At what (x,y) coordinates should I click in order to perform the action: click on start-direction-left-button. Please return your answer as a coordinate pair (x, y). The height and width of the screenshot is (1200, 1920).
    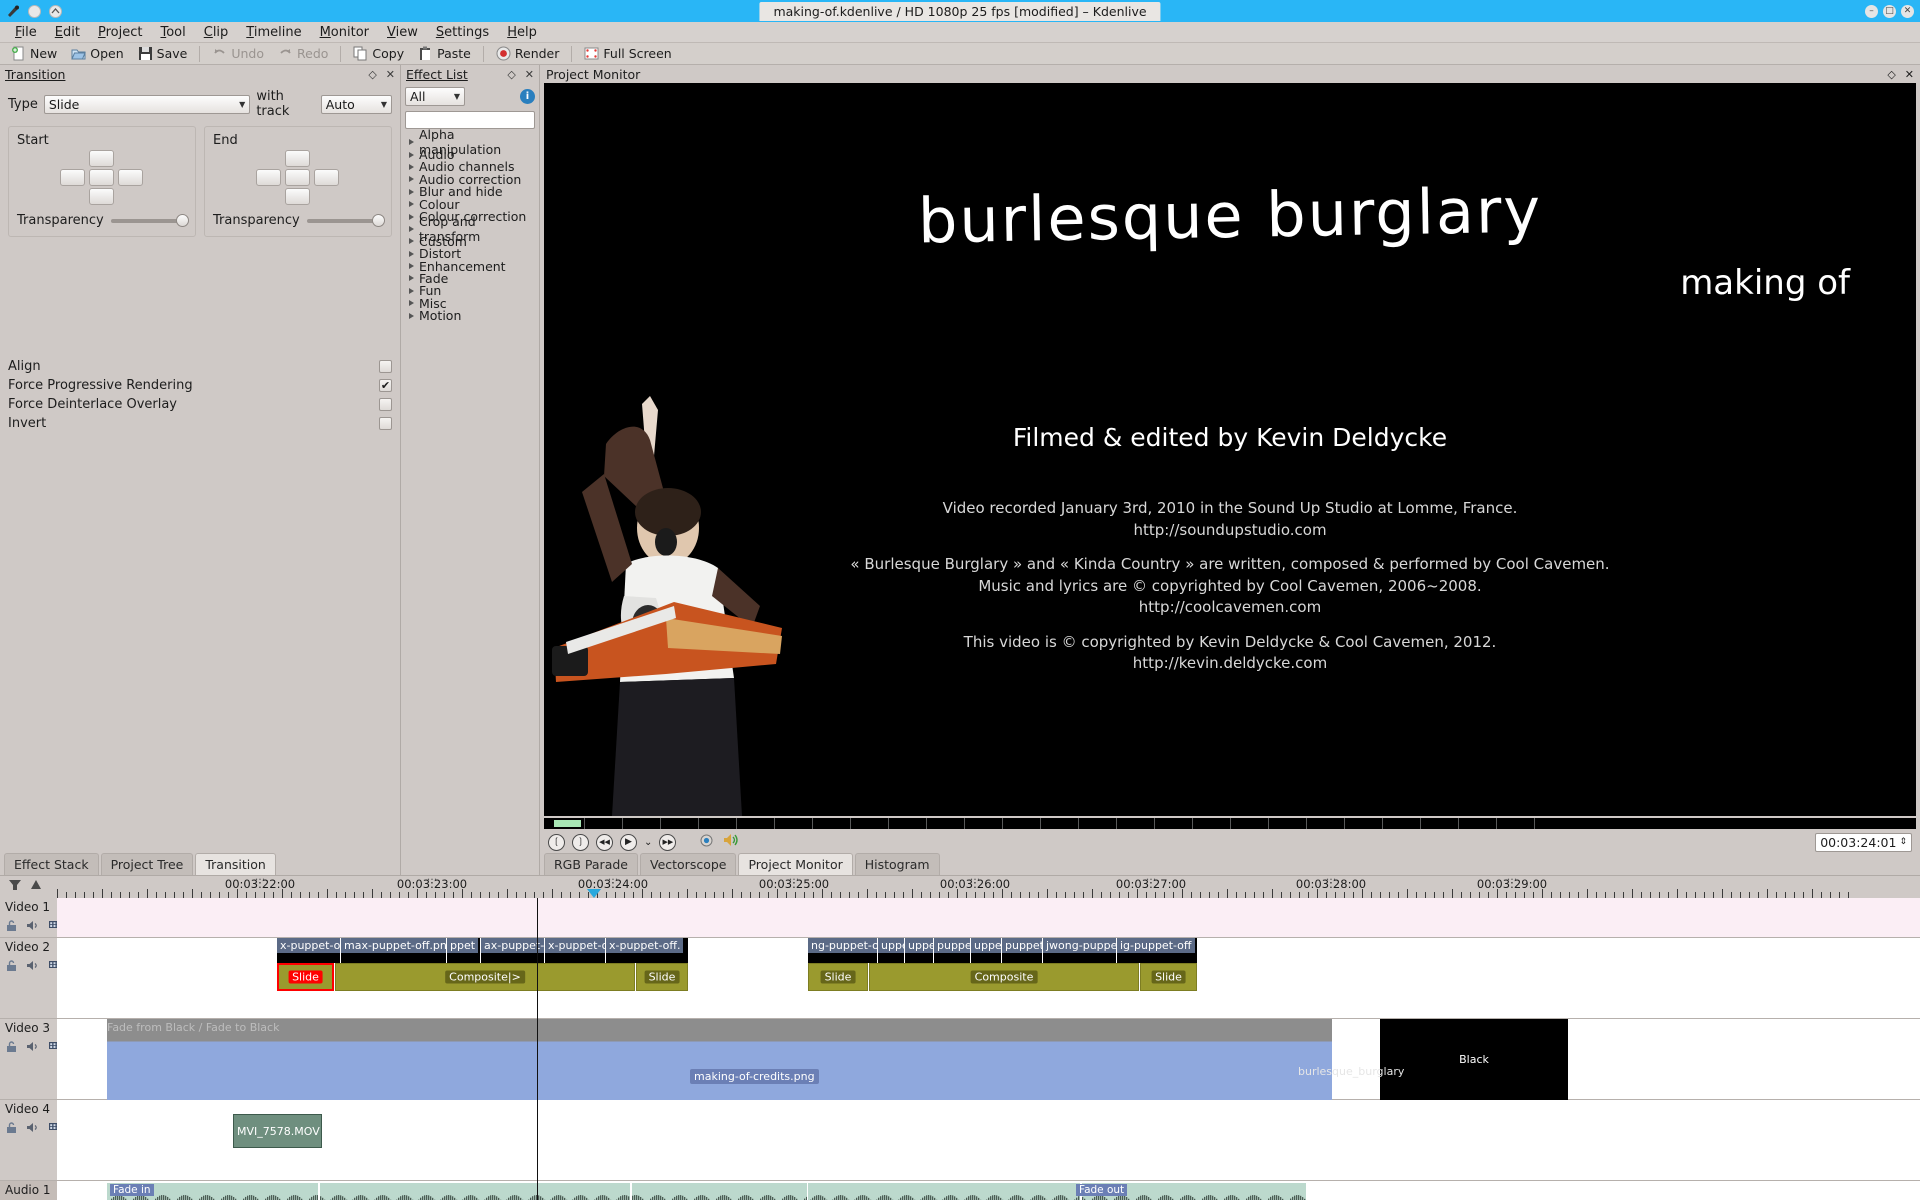
    Looking at the image, I should click on (72, 177).